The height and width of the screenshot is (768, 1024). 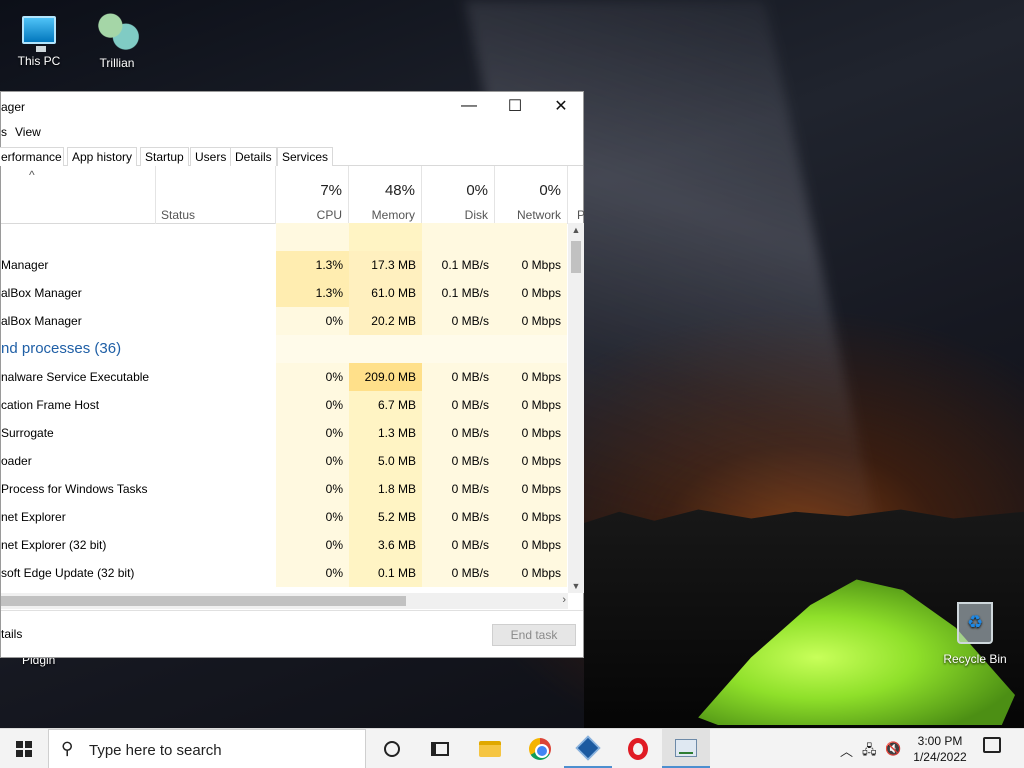 What do you see at coordinates (638, 748) in the screenshot?
I see `opera-button` at bounding box center [638, 748].